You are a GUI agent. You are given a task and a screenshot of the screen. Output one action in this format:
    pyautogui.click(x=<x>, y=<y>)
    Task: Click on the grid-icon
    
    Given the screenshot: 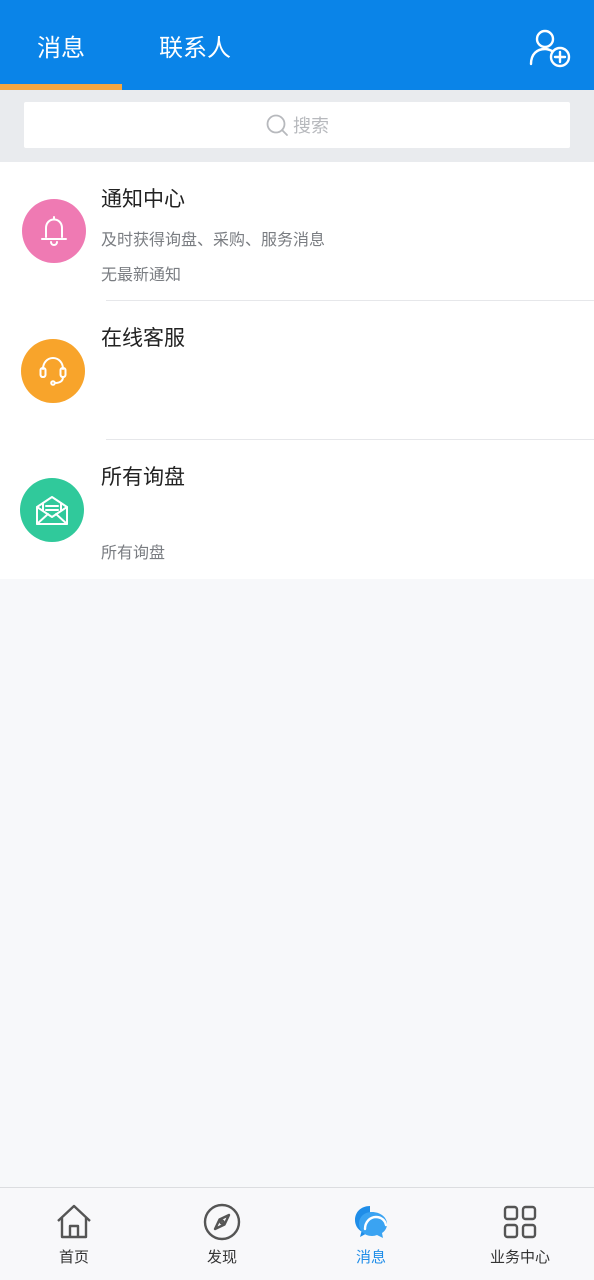 What is the action you would take?
    pyautogui.click(x=520, y=1222)
    